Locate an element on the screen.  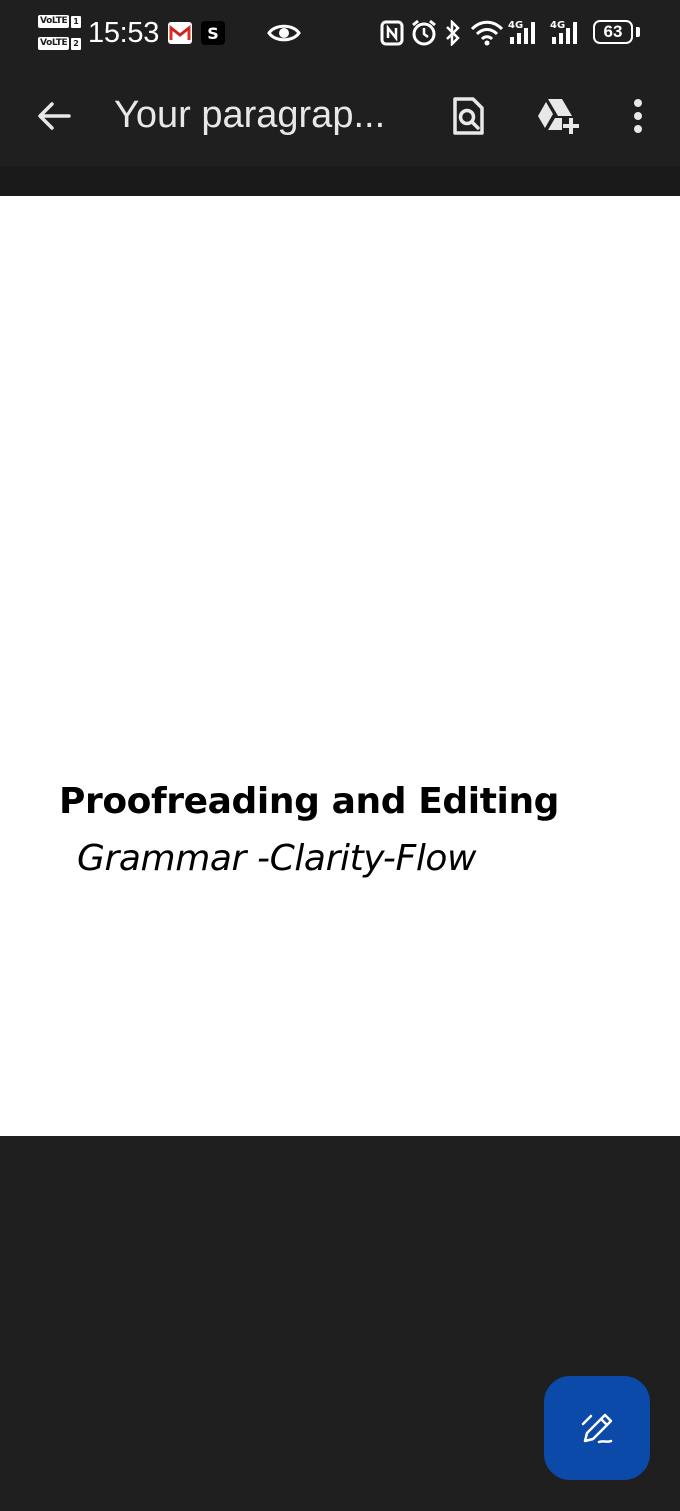
volte-indicators: VoLTE 1 VoLTE 2 is located at coordinates (59, 33).